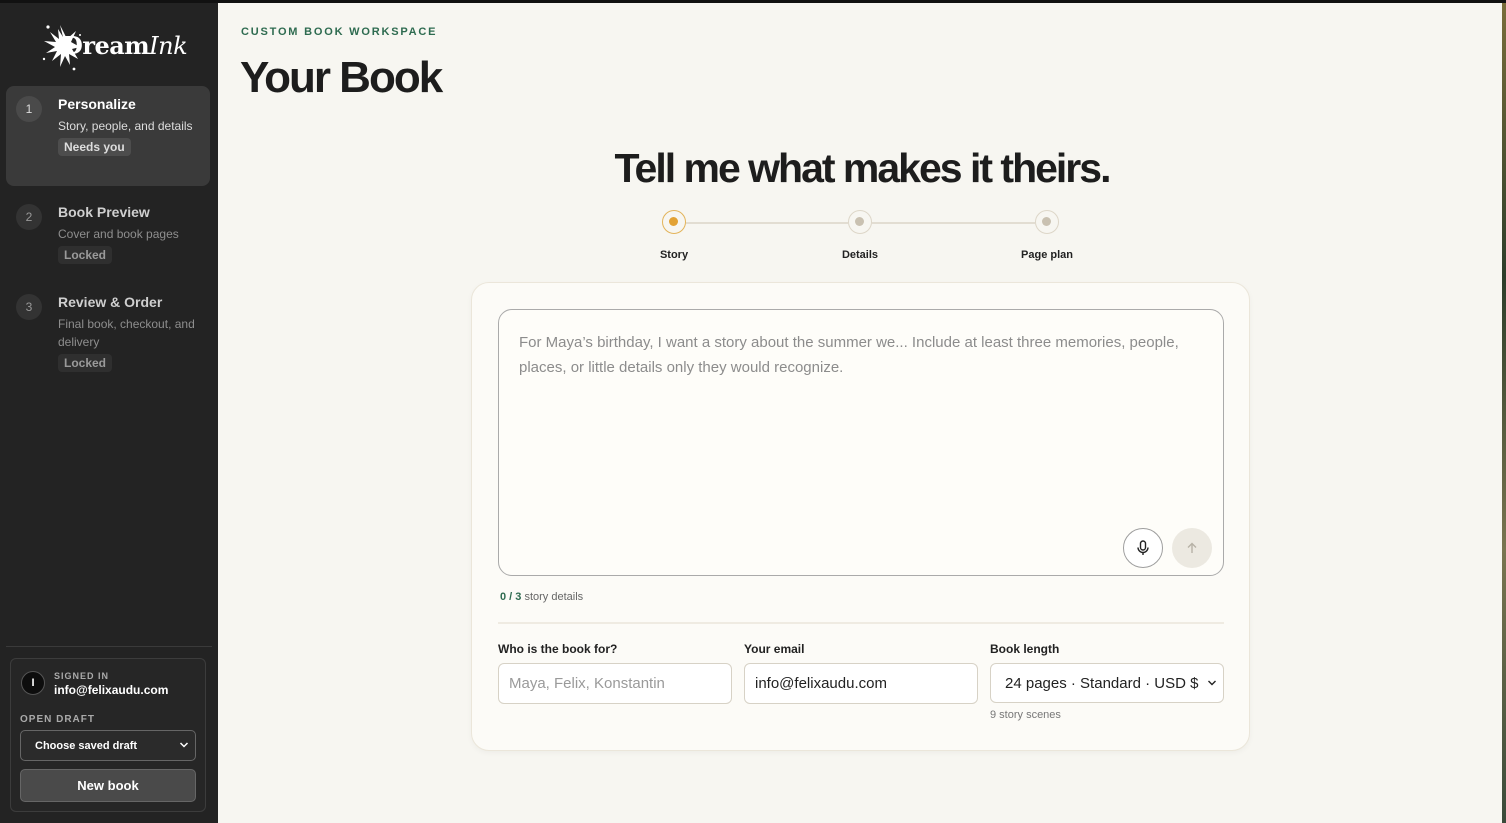 This screenshot has height=823, width=1506. I want to click on card-divider, so click(861, 623).